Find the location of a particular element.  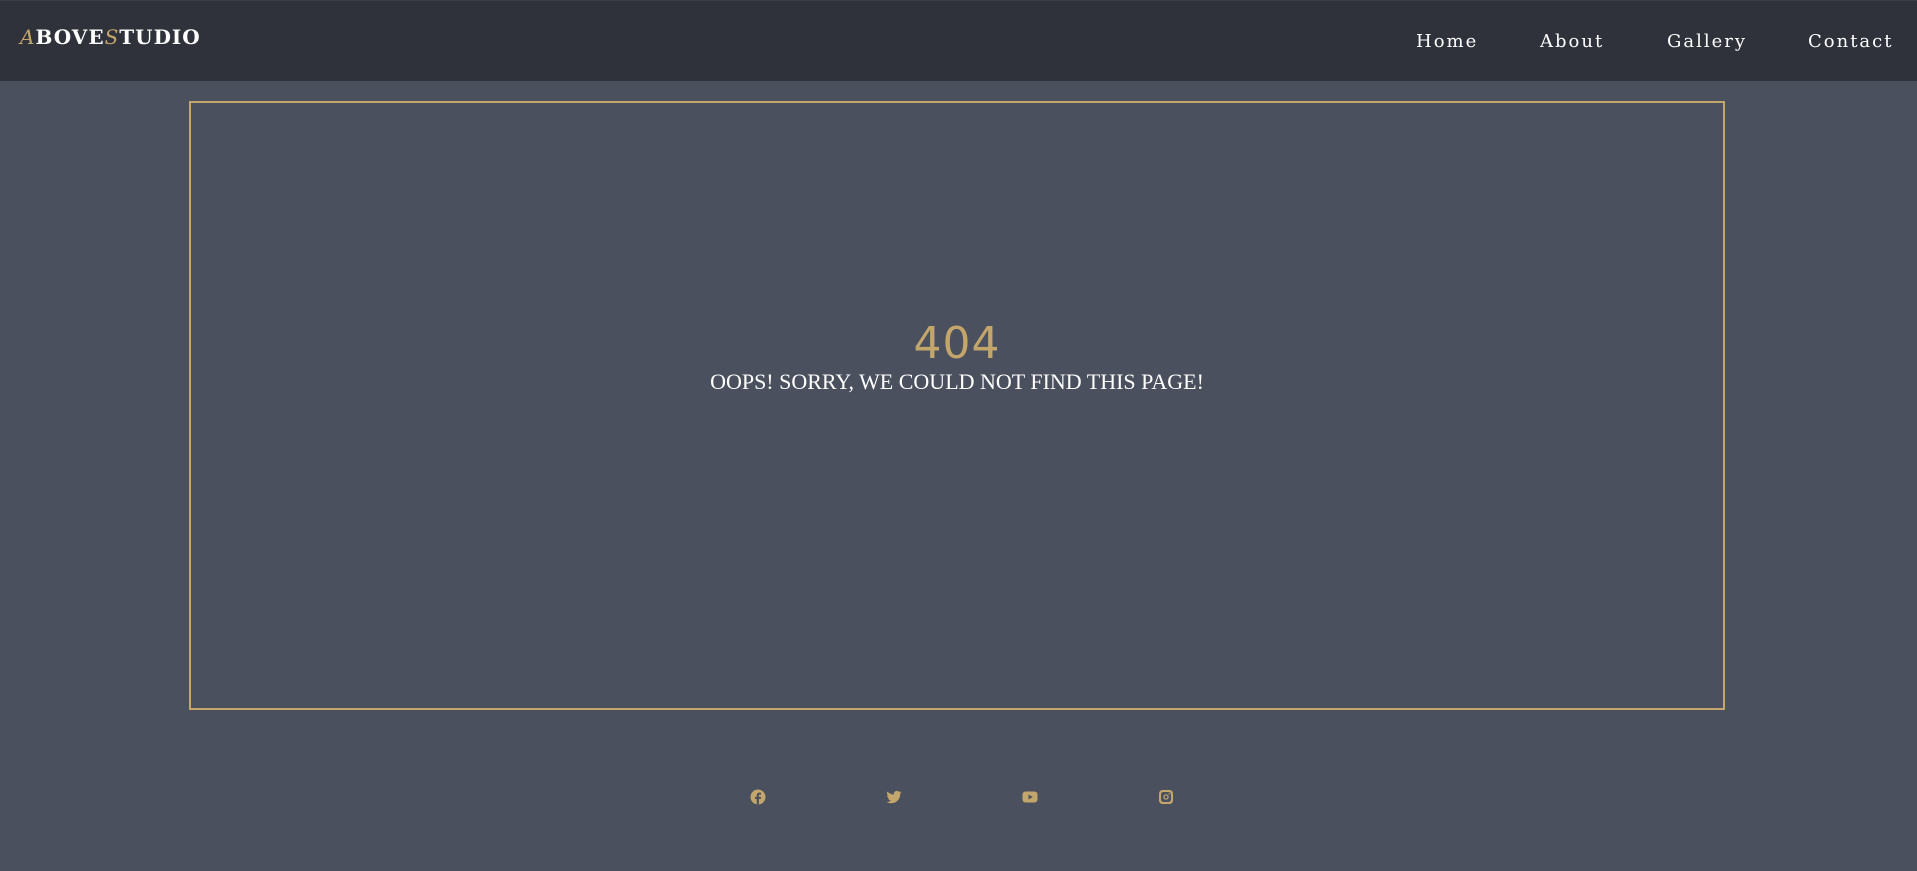

logo-text-tudio: TUDIO is located at coordinates (160, 37).